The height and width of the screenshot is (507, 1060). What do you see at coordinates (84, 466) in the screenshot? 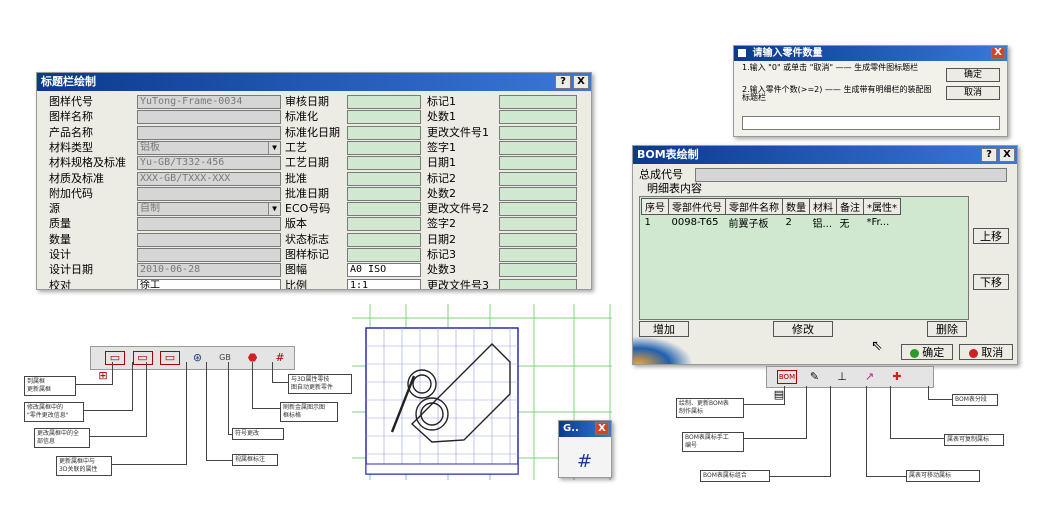
I see `callout-label: 更新属框中与 3D关联的属性` at bounding box center [84, 466].